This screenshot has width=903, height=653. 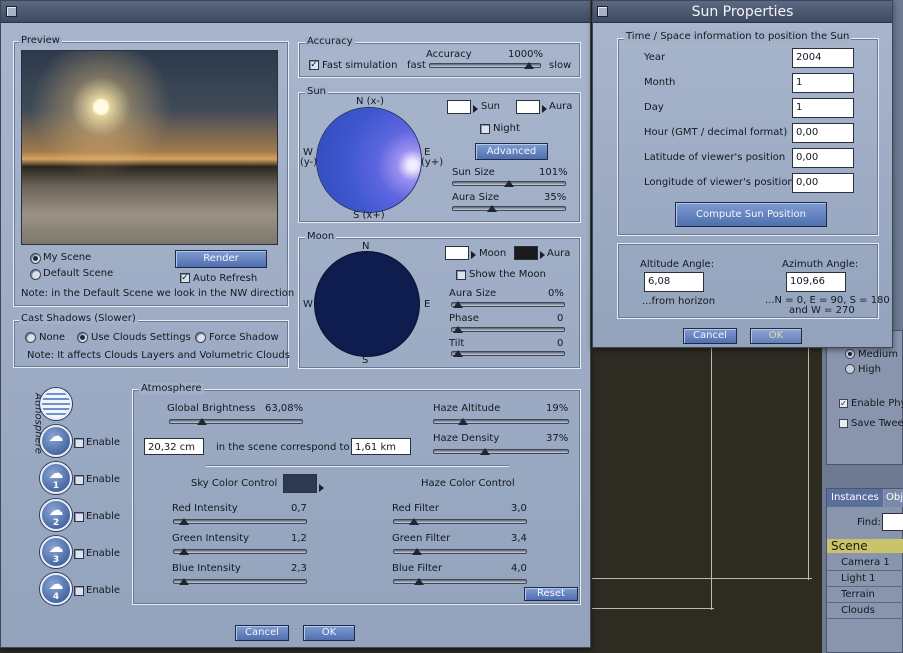 I want to click on tab-instances: Instances, so click(x=855, y=498).